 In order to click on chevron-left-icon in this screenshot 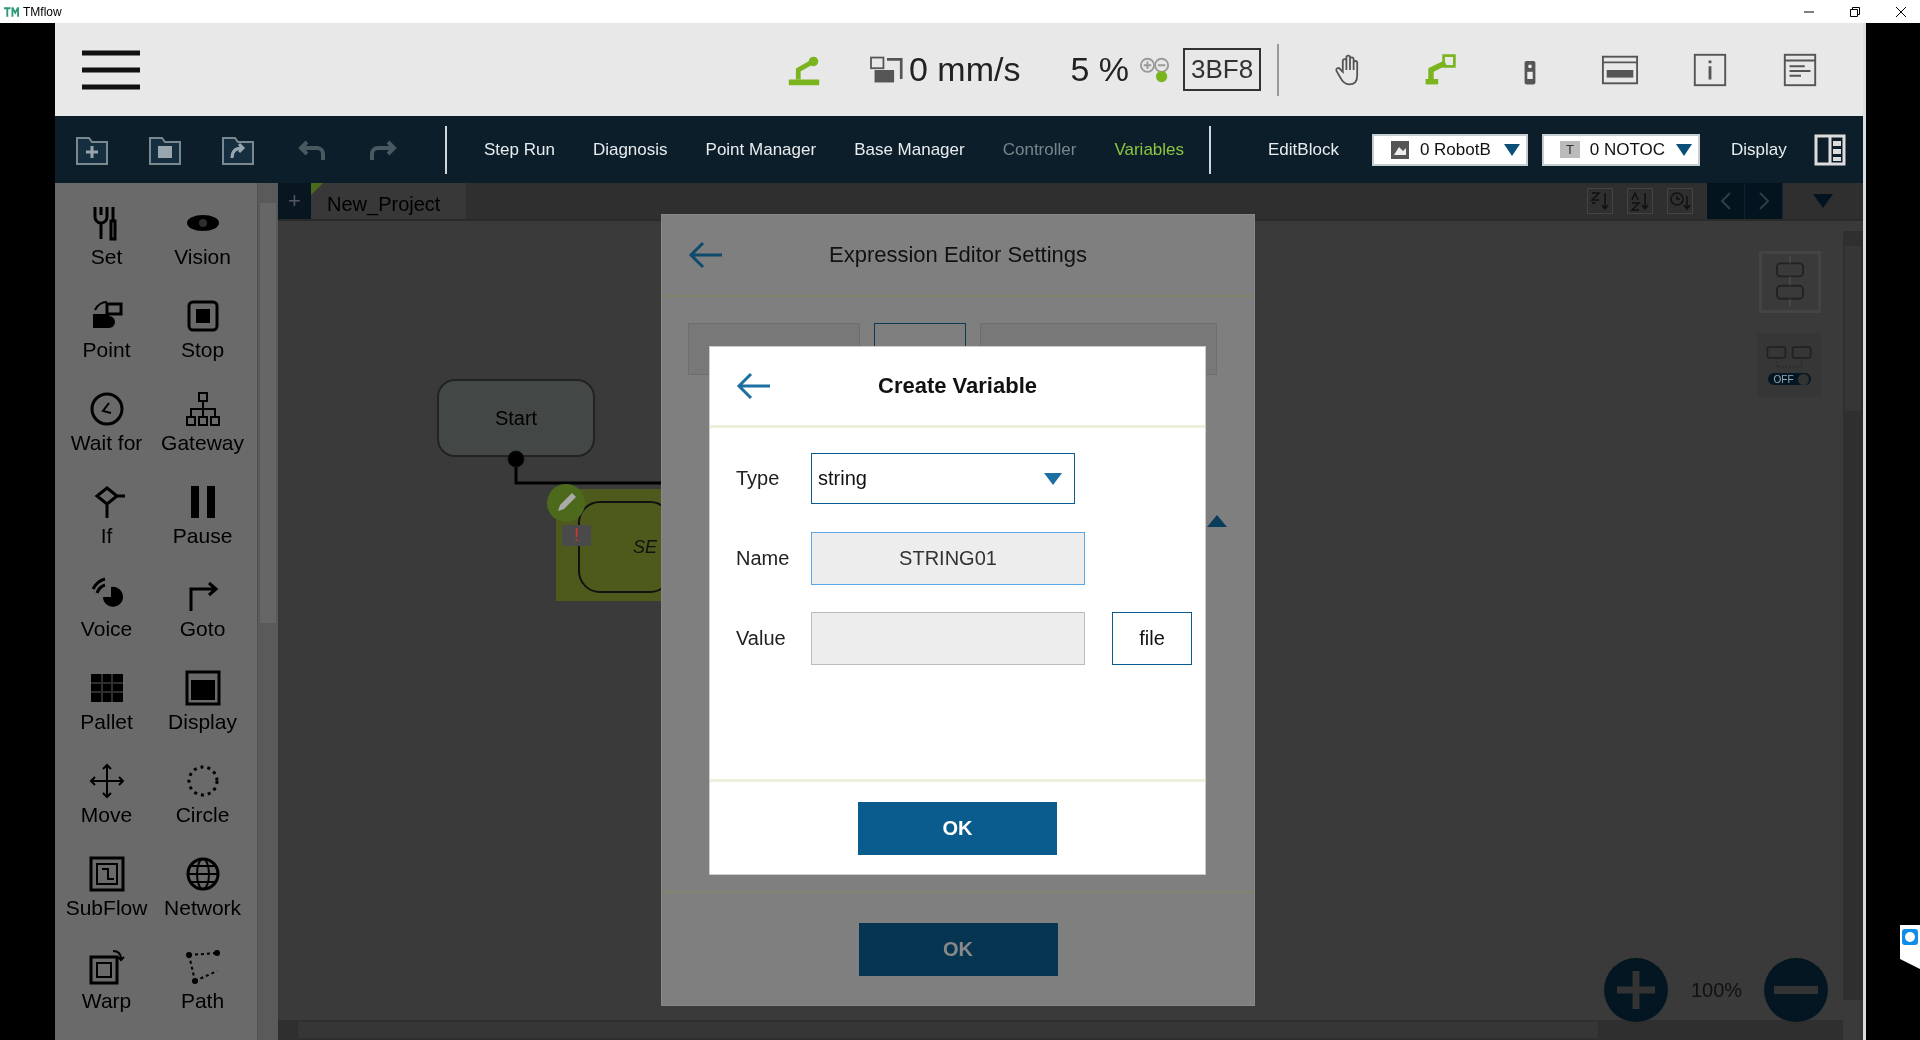, I will do `click(1725, 201)`.